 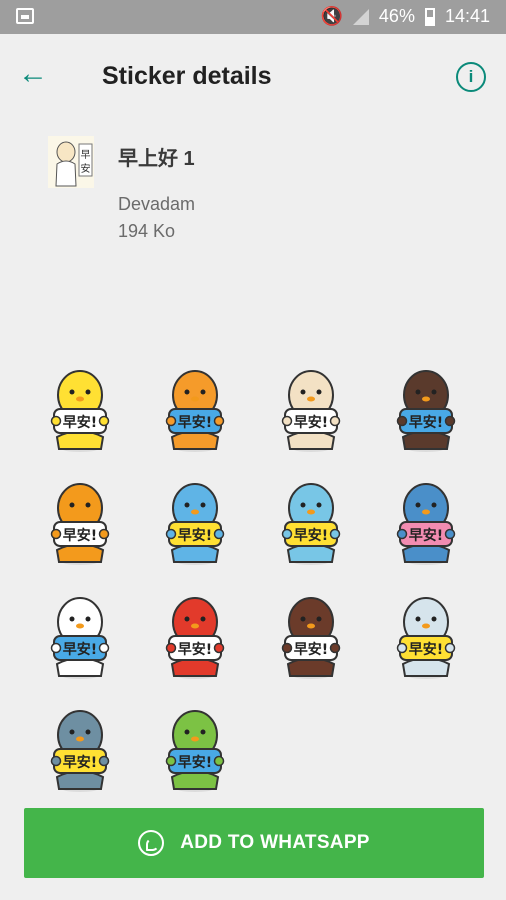 I want to click on pack-size: 194 Ko, so click(x=147, y=231).